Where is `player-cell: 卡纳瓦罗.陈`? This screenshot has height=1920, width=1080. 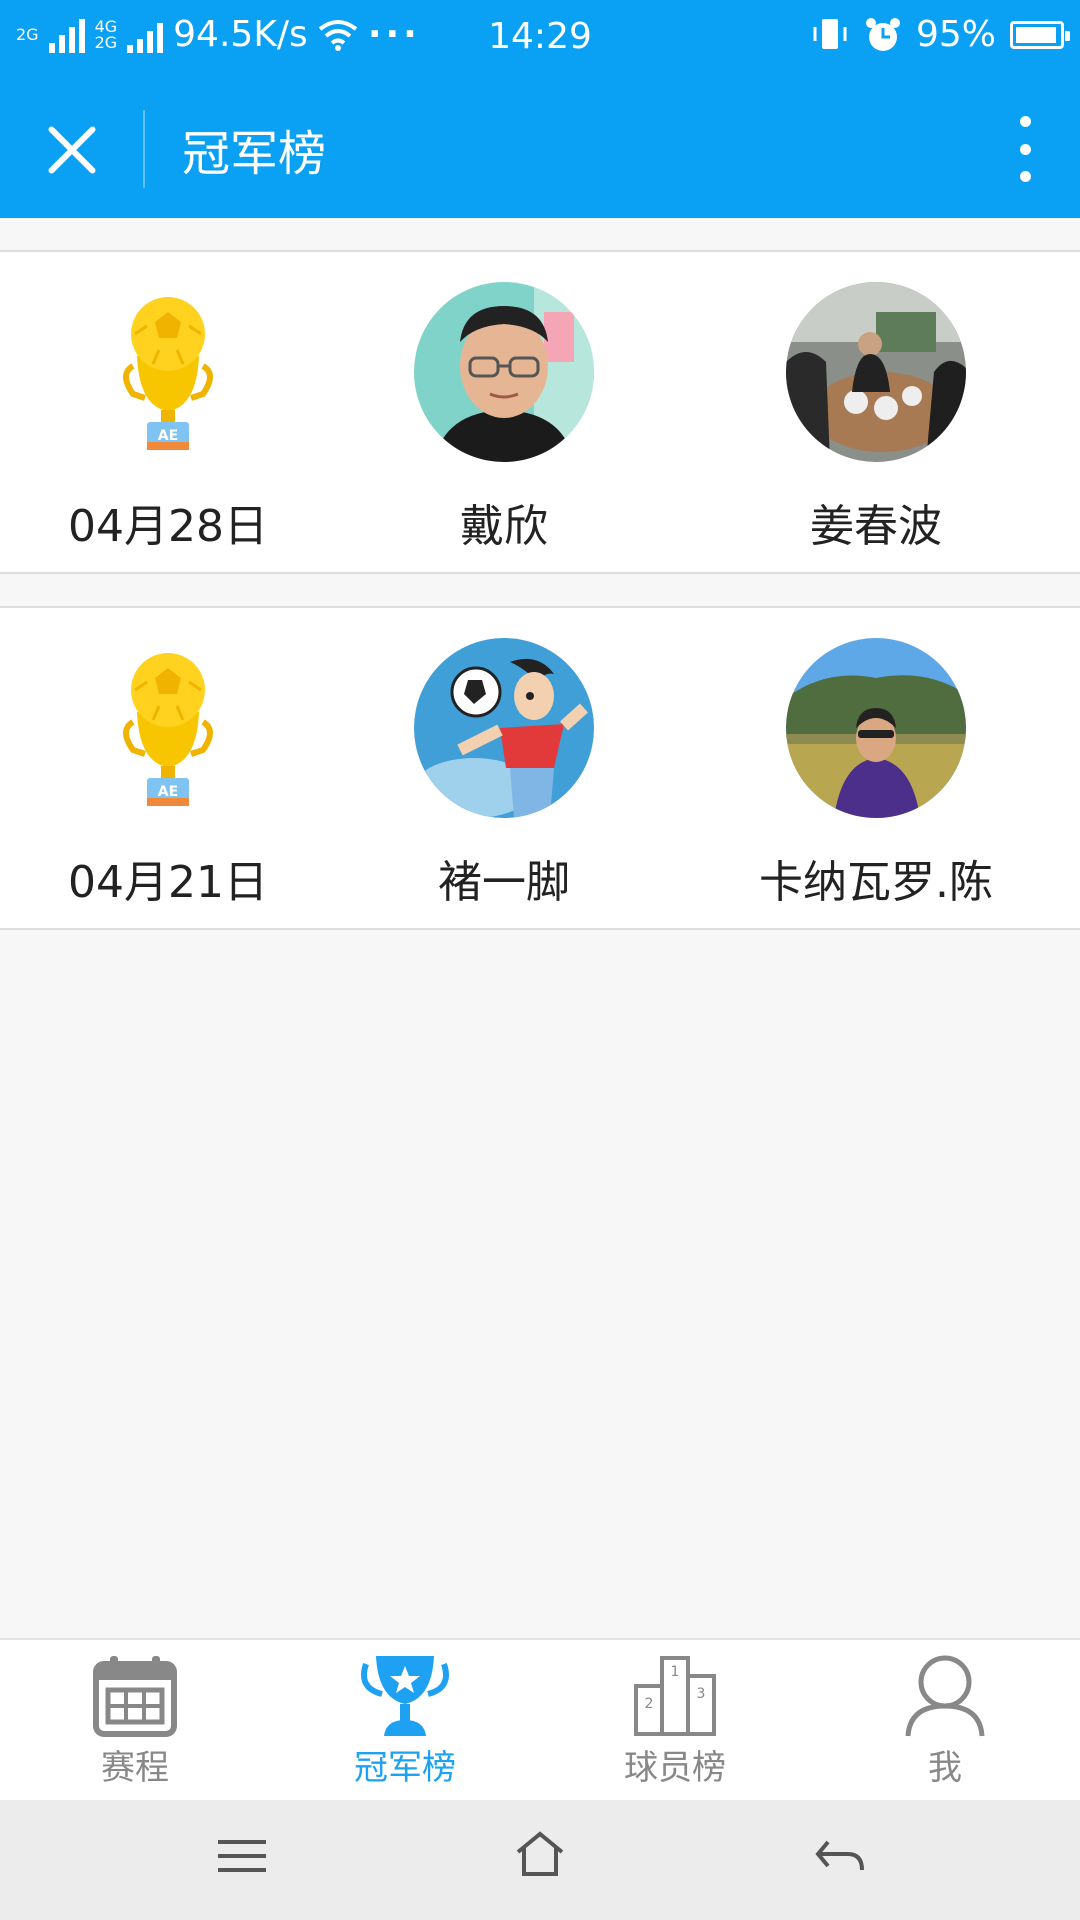
player-cell: 卡纳瓦罗.陈 is located at coordinates (876, 768).